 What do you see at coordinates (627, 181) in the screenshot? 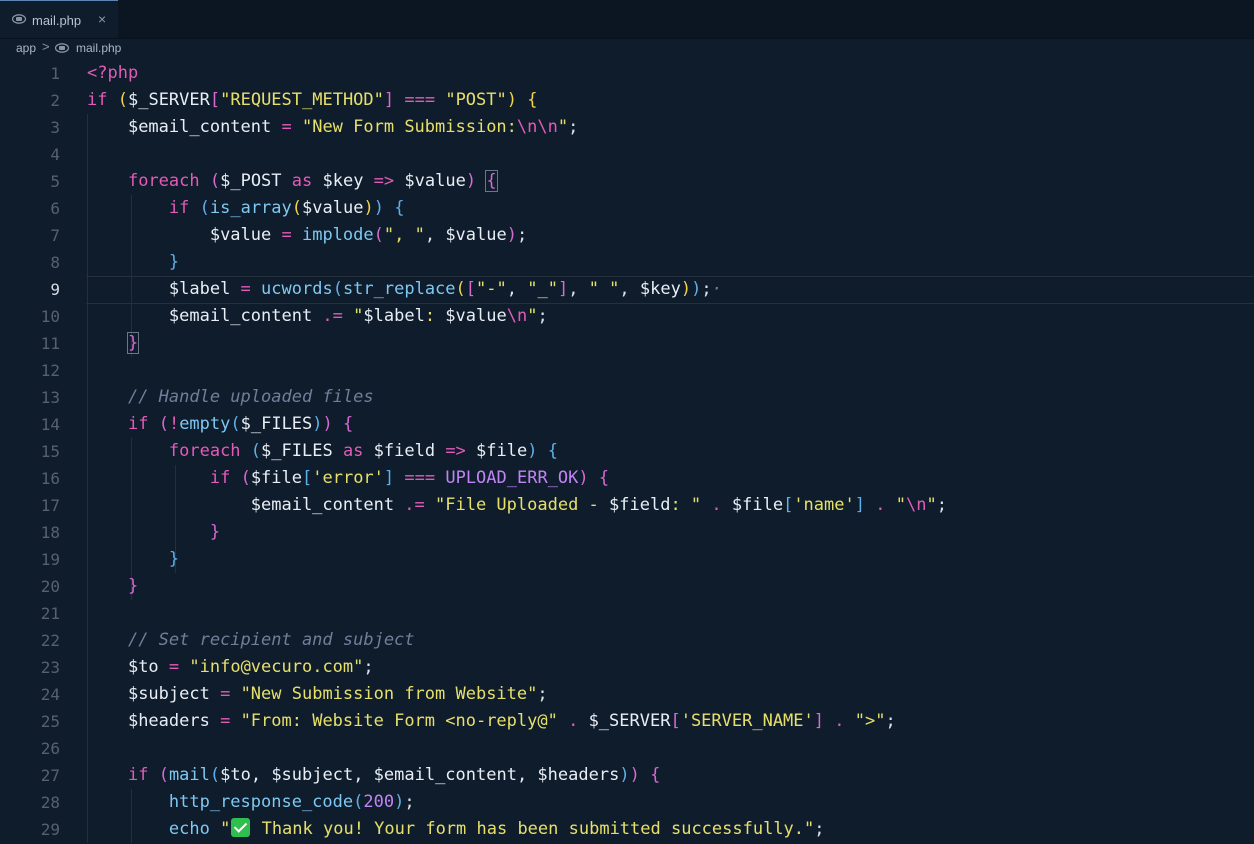
I see `code-line: 5 foreach ($_POST as $key => $value) {` at bounding box center [627, 181].